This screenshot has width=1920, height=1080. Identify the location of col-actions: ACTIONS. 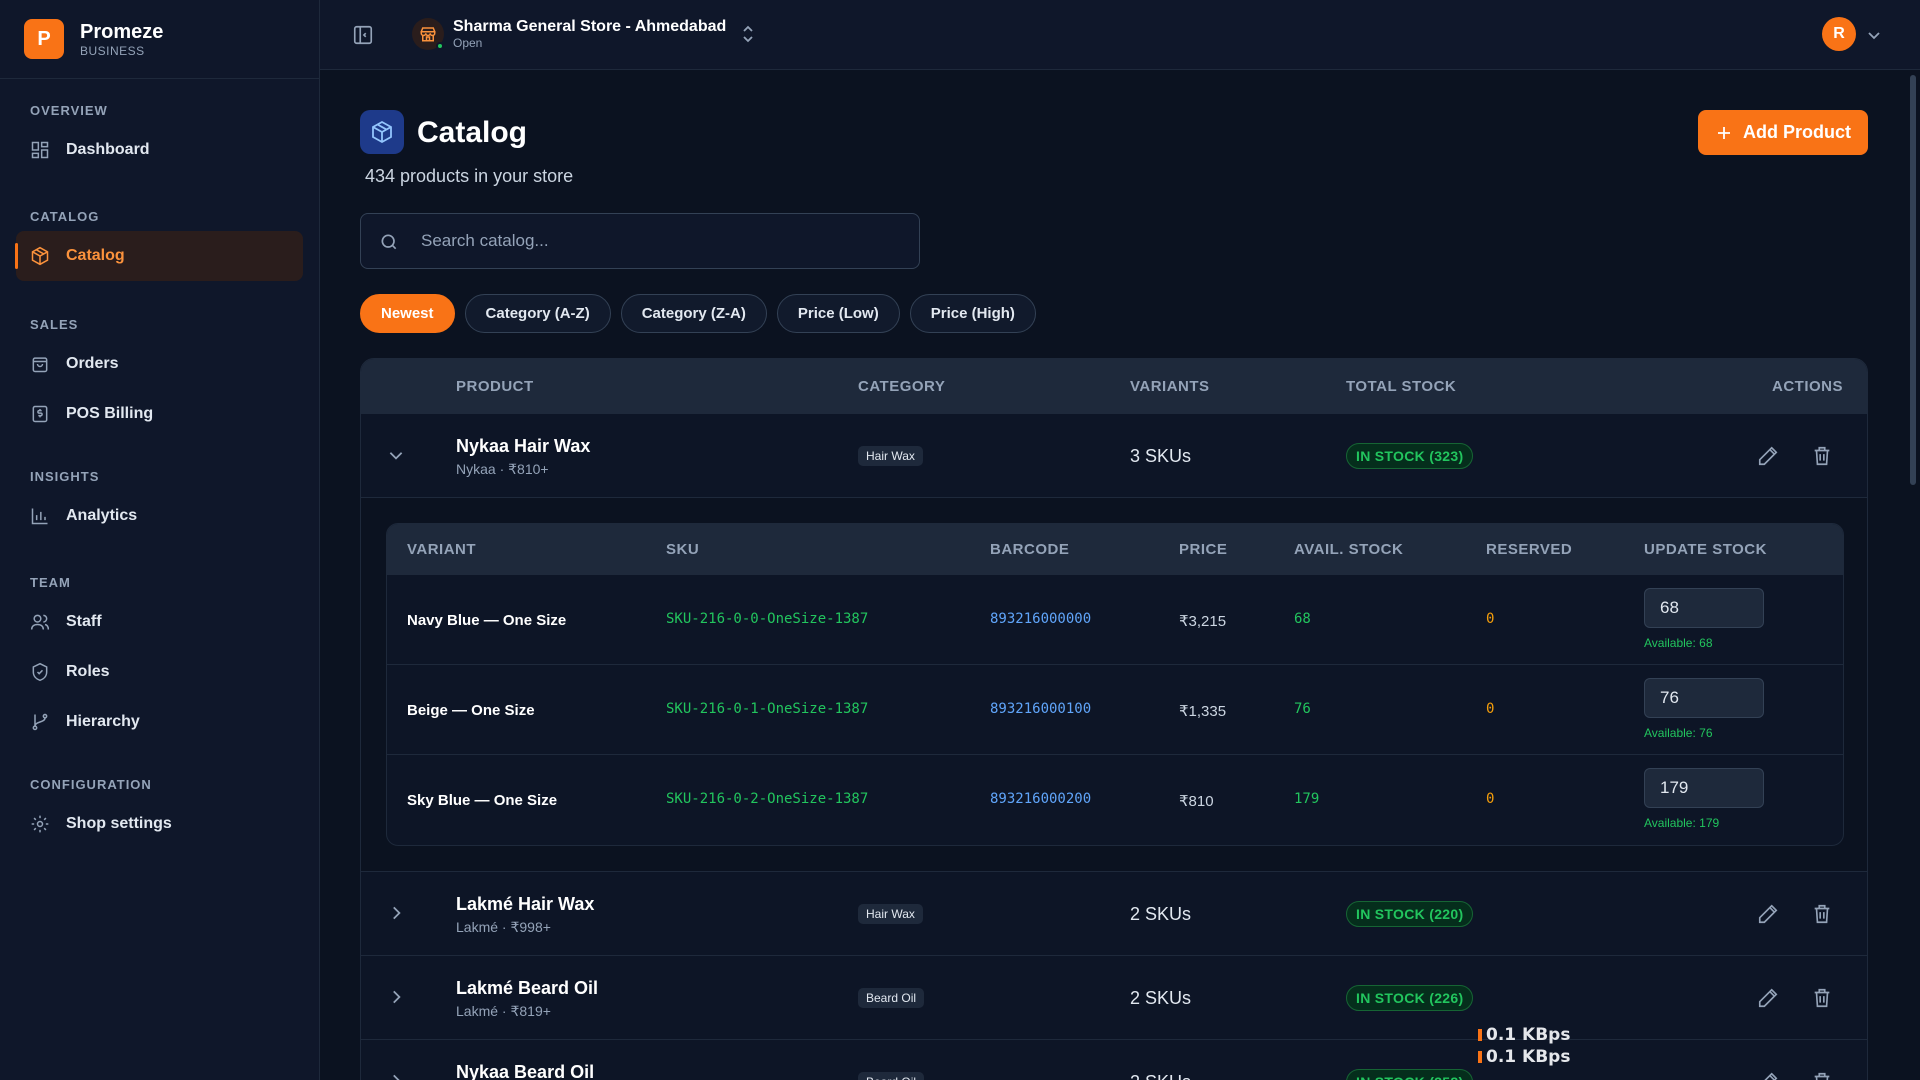
(1807, 386).